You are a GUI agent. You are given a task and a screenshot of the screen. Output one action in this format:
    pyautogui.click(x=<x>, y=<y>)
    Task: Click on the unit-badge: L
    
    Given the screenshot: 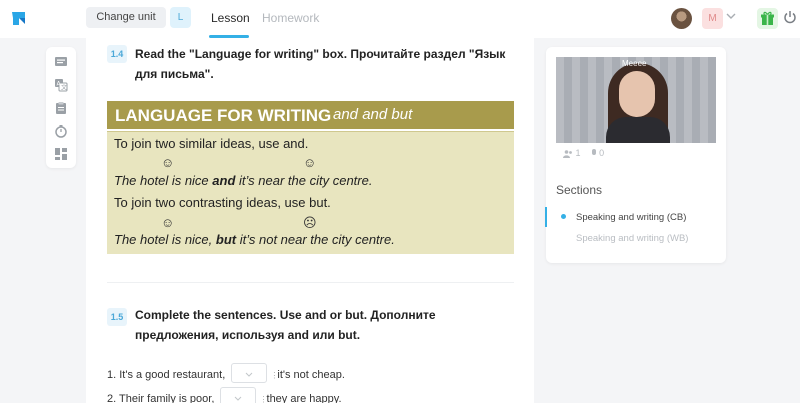 What is the action you would take?
    pyautogui.click(x=180, y=17)
    